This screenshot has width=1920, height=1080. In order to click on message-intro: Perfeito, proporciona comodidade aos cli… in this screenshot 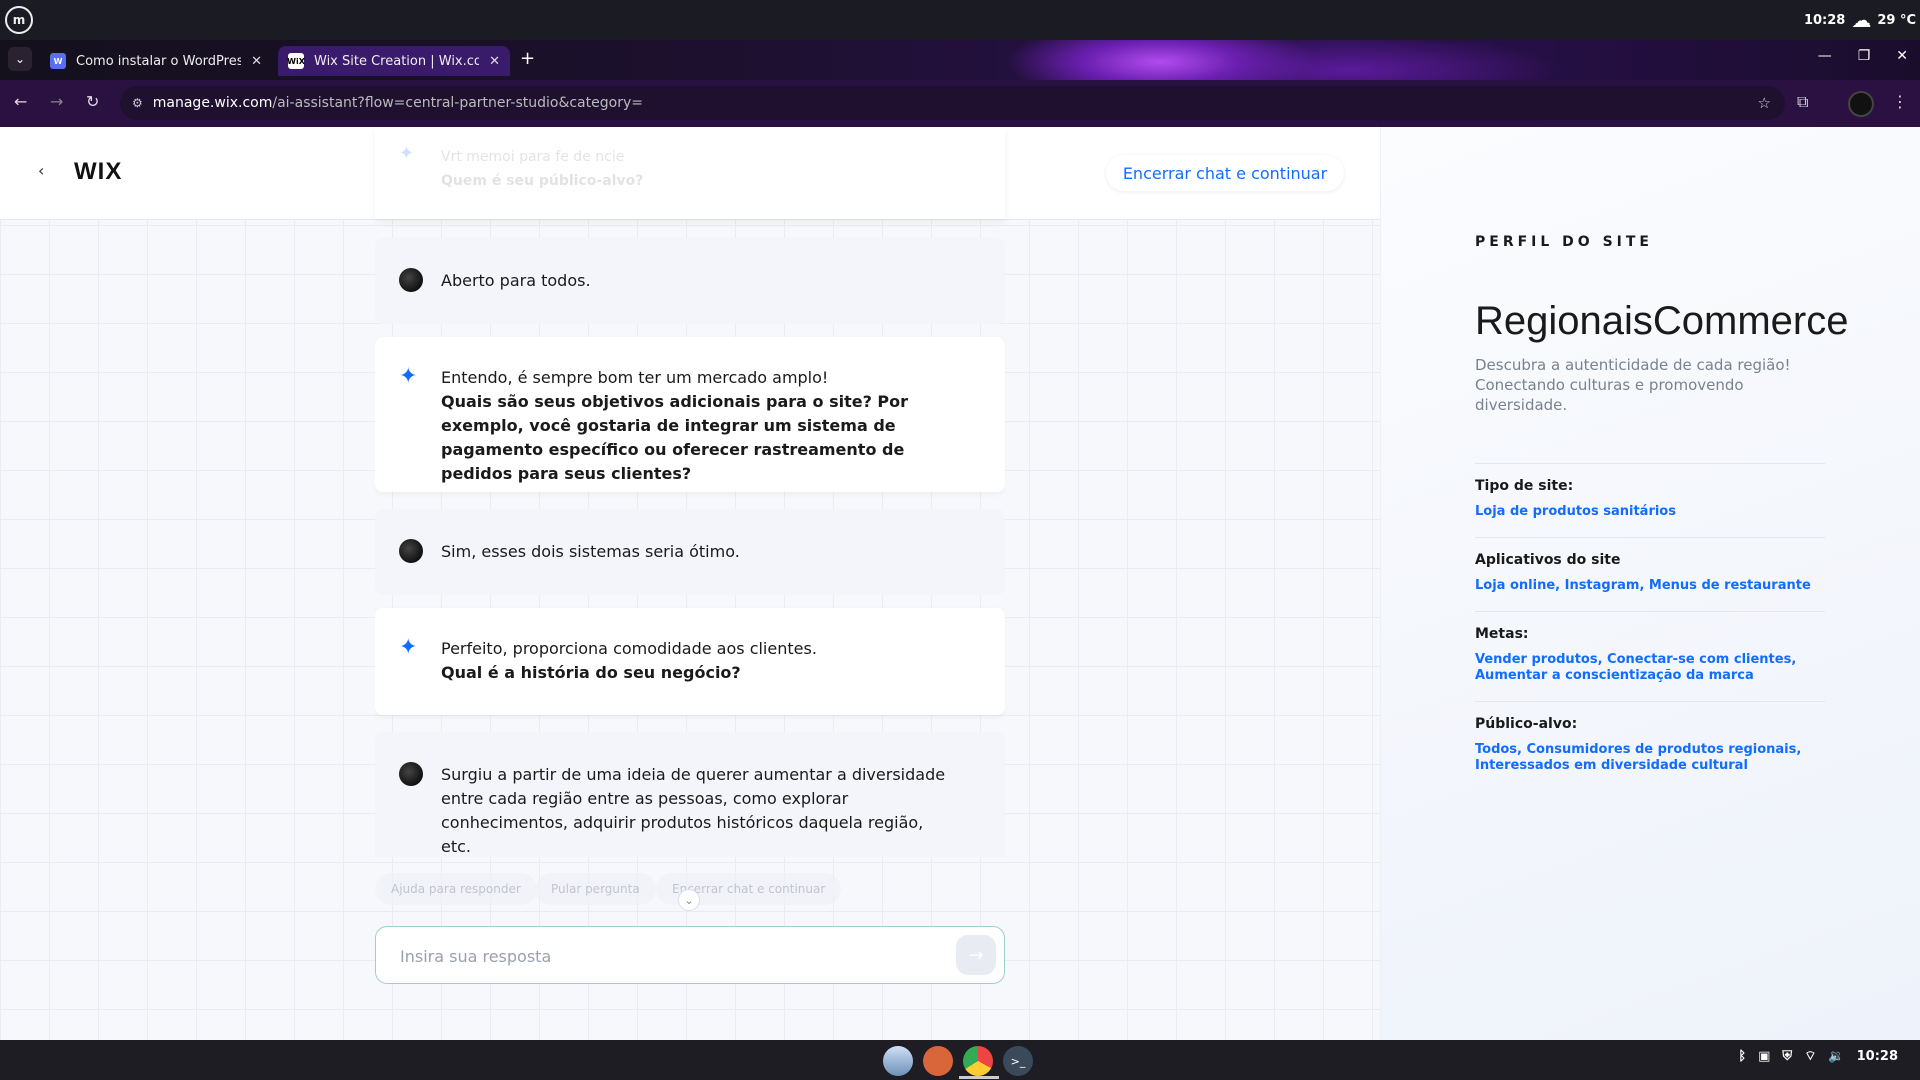, I will do `click(629, 648)`.